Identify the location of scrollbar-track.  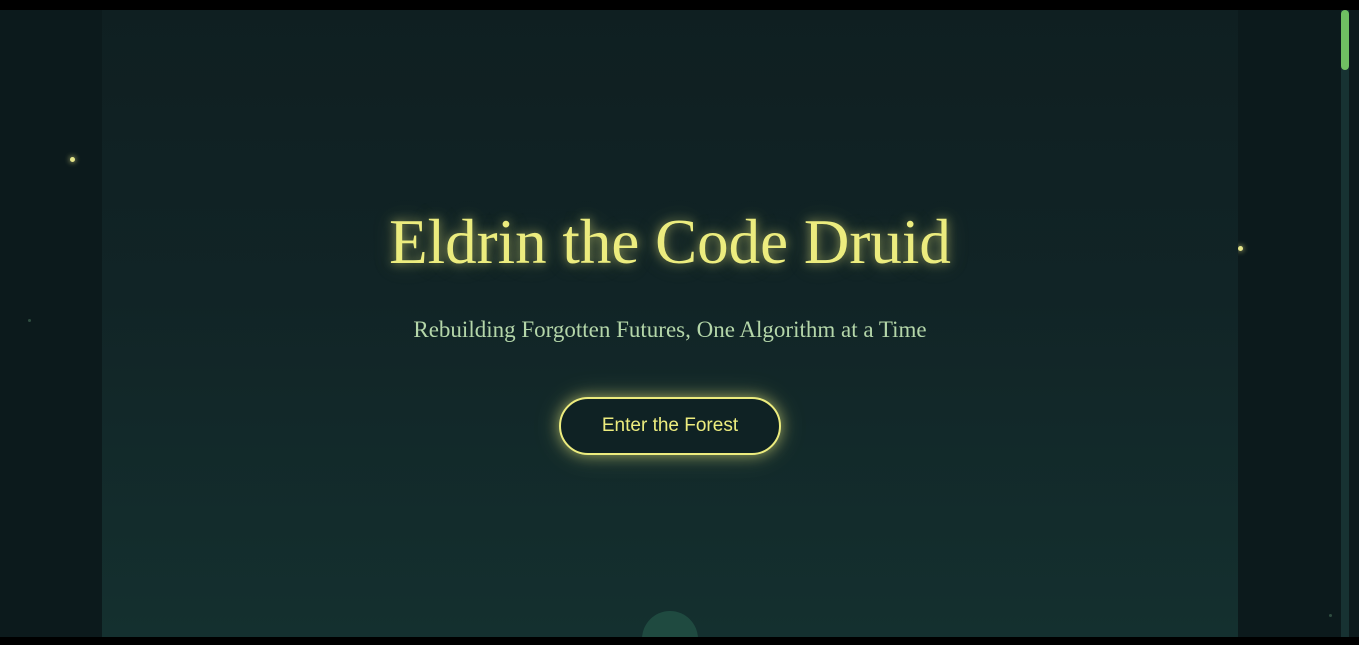
(1345, 323).